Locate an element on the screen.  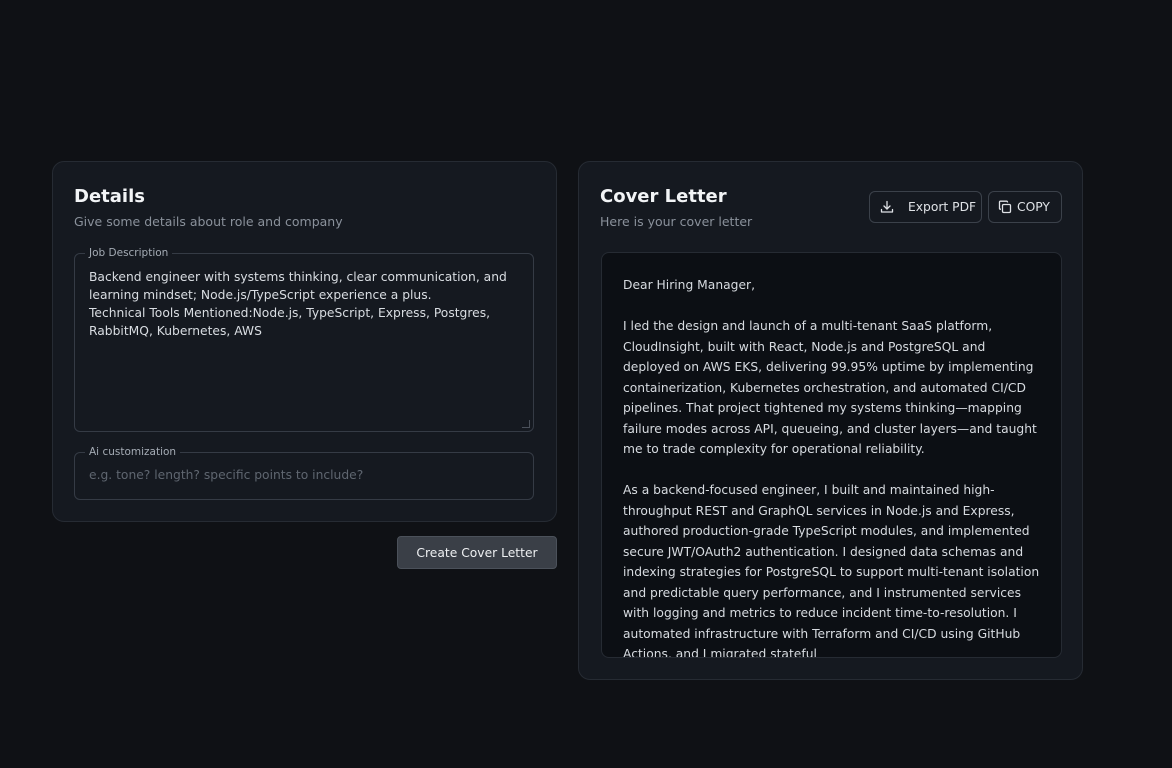
resize-handle is located at coordinates (526, 424).